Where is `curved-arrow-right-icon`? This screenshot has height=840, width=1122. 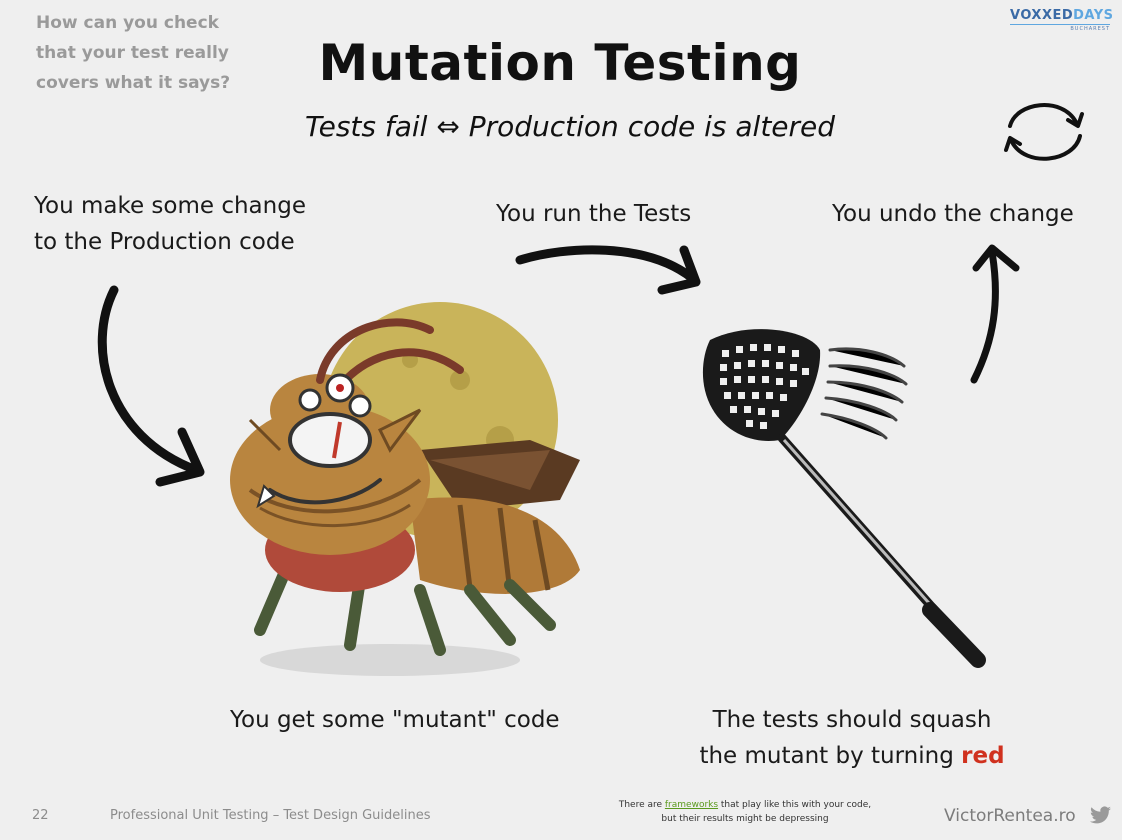
curved-arrow-right-icon is located at coordinates (608, 270).